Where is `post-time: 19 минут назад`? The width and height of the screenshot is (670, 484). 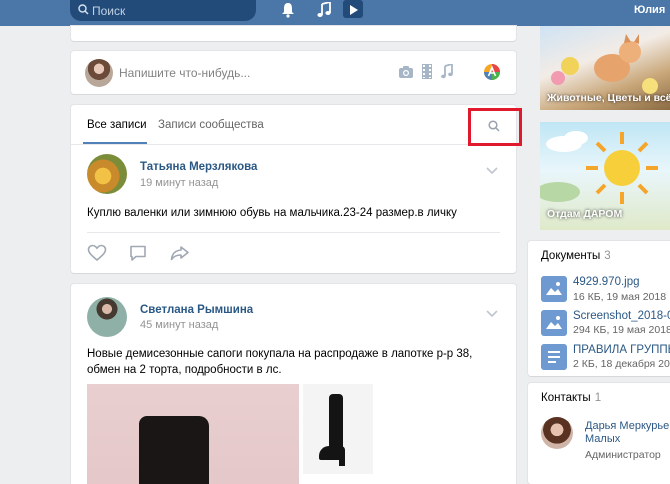
post-time: 19 минут назад is located at coordinates (179, 183).